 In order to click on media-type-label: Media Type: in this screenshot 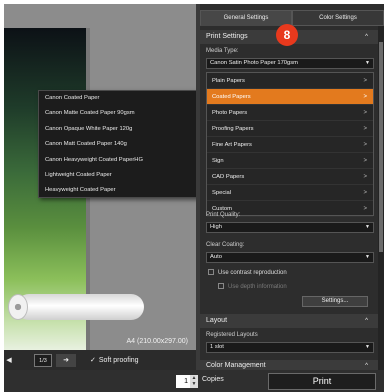, I will do `click(222, 51)`.